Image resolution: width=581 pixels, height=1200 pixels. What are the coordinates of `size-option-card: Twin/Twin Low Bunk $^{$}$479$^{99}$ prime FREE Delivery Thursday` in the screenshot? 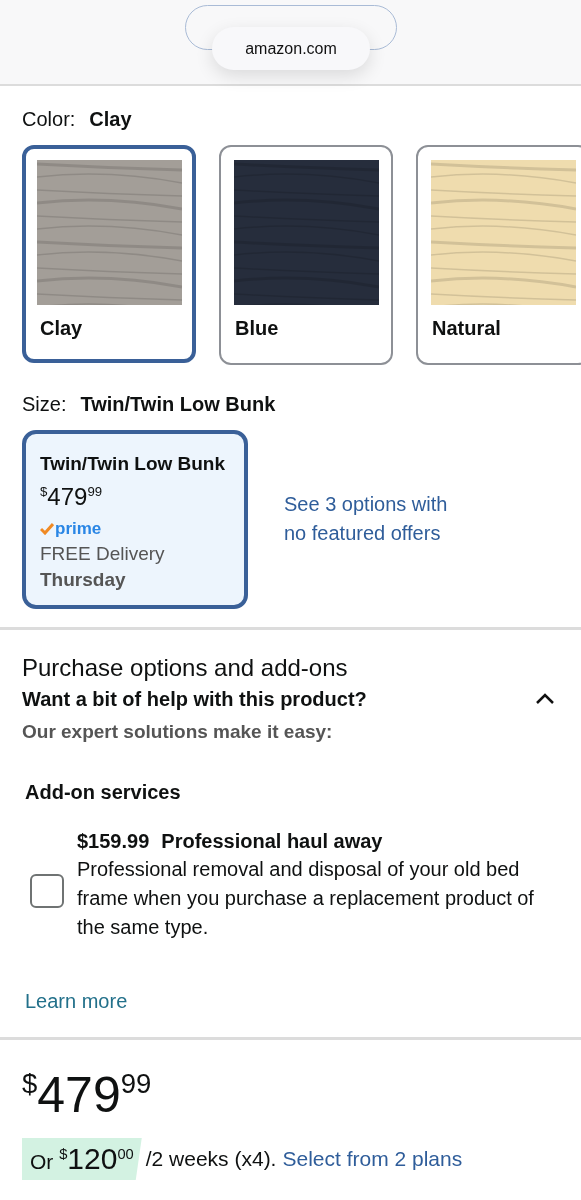 It's located at (135, 519).